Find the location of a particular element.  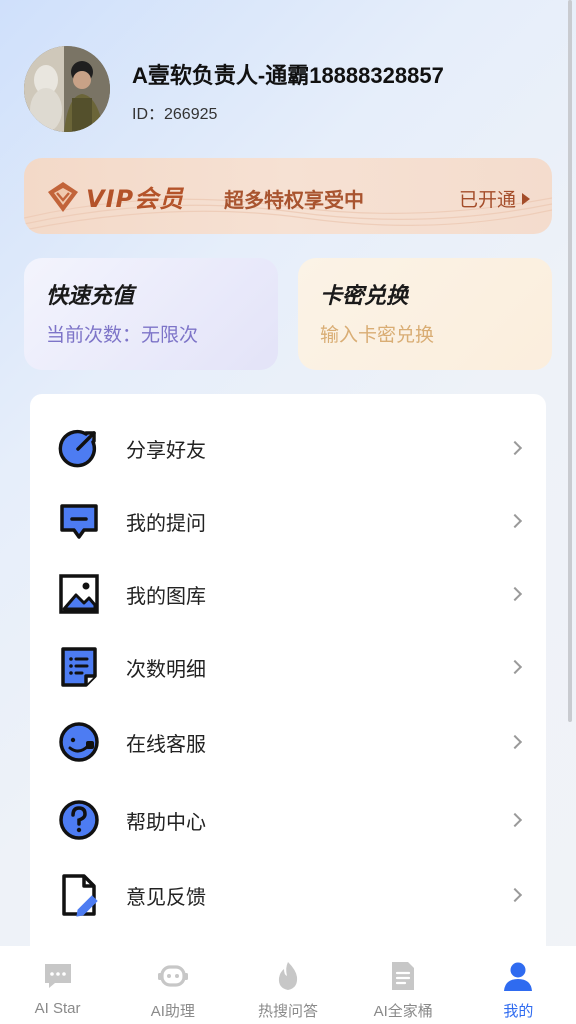

tab-label-ai-star: AI Star is located at coordinates (57, 1008).